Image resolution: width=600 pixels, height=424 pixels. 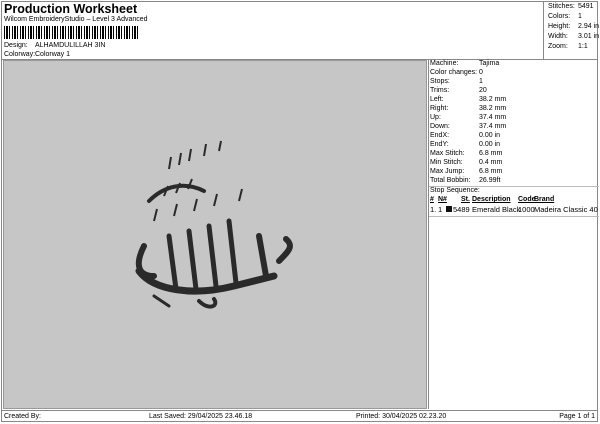 I want to click on detail-row: Left: 38.2 mm, so click(x=468, y=99).